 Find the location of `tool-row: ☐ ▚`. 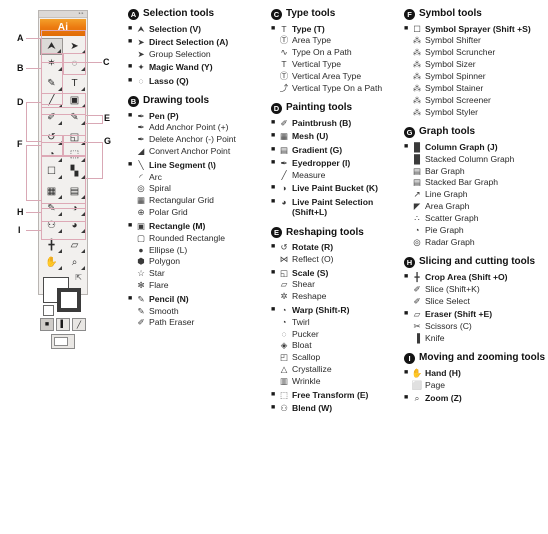

tool-row: ☐ ▚ is located at coordinates (63, 171).